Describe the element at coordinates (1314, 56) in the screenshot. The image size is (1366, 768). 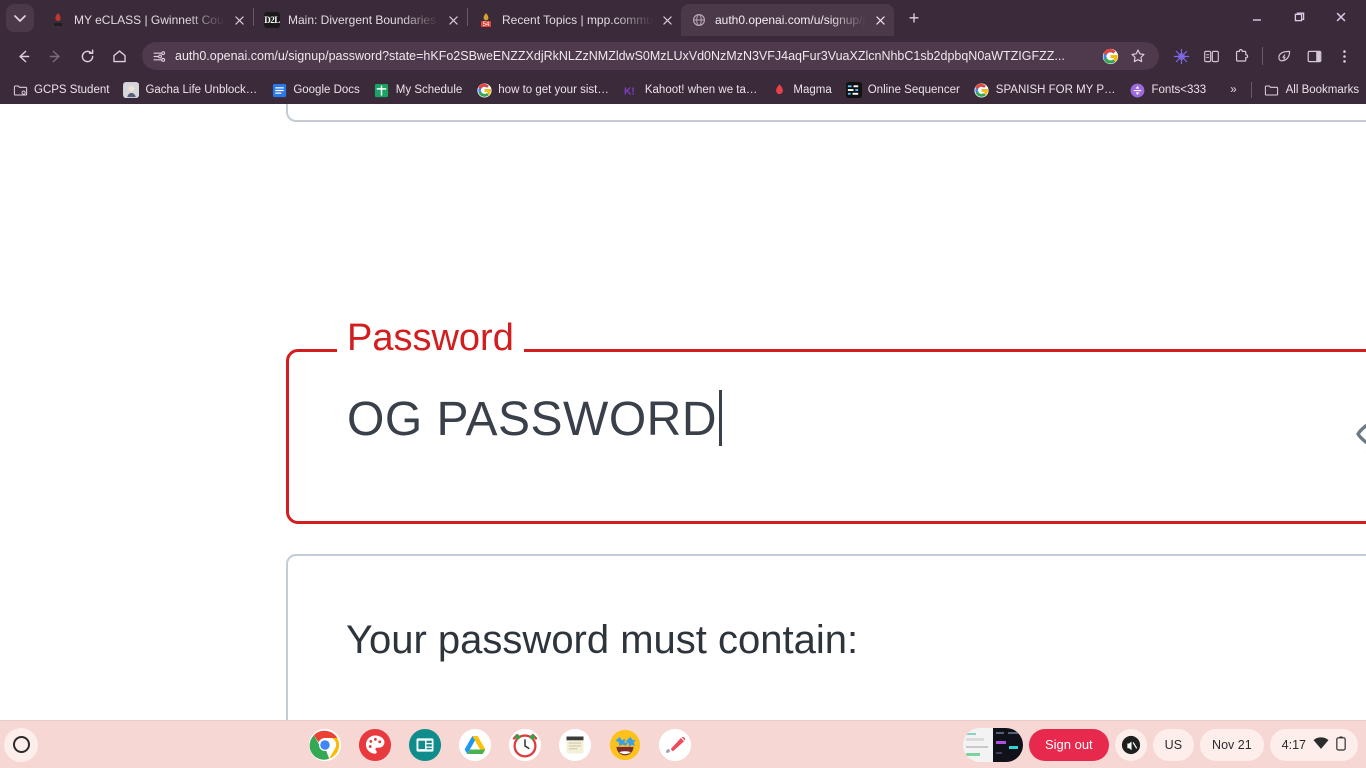
I see `side-panel-icon` at that location.